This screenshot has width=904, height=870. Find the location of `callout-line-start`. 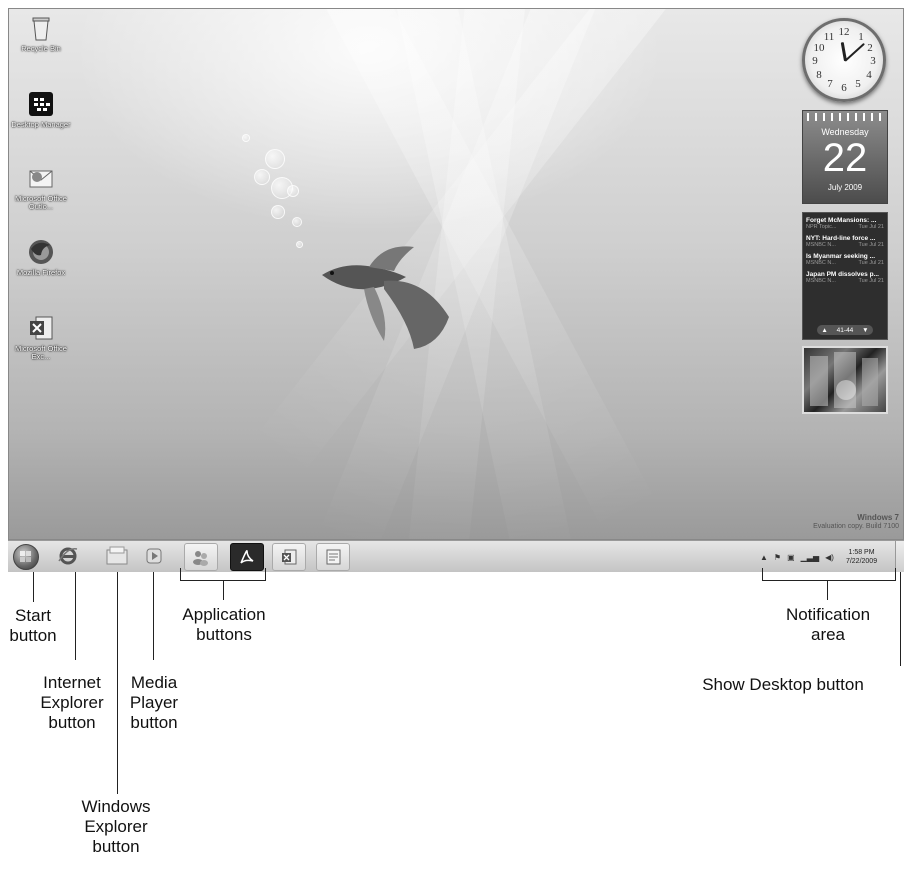

callout-line-start is located at coordinates (33, 587).